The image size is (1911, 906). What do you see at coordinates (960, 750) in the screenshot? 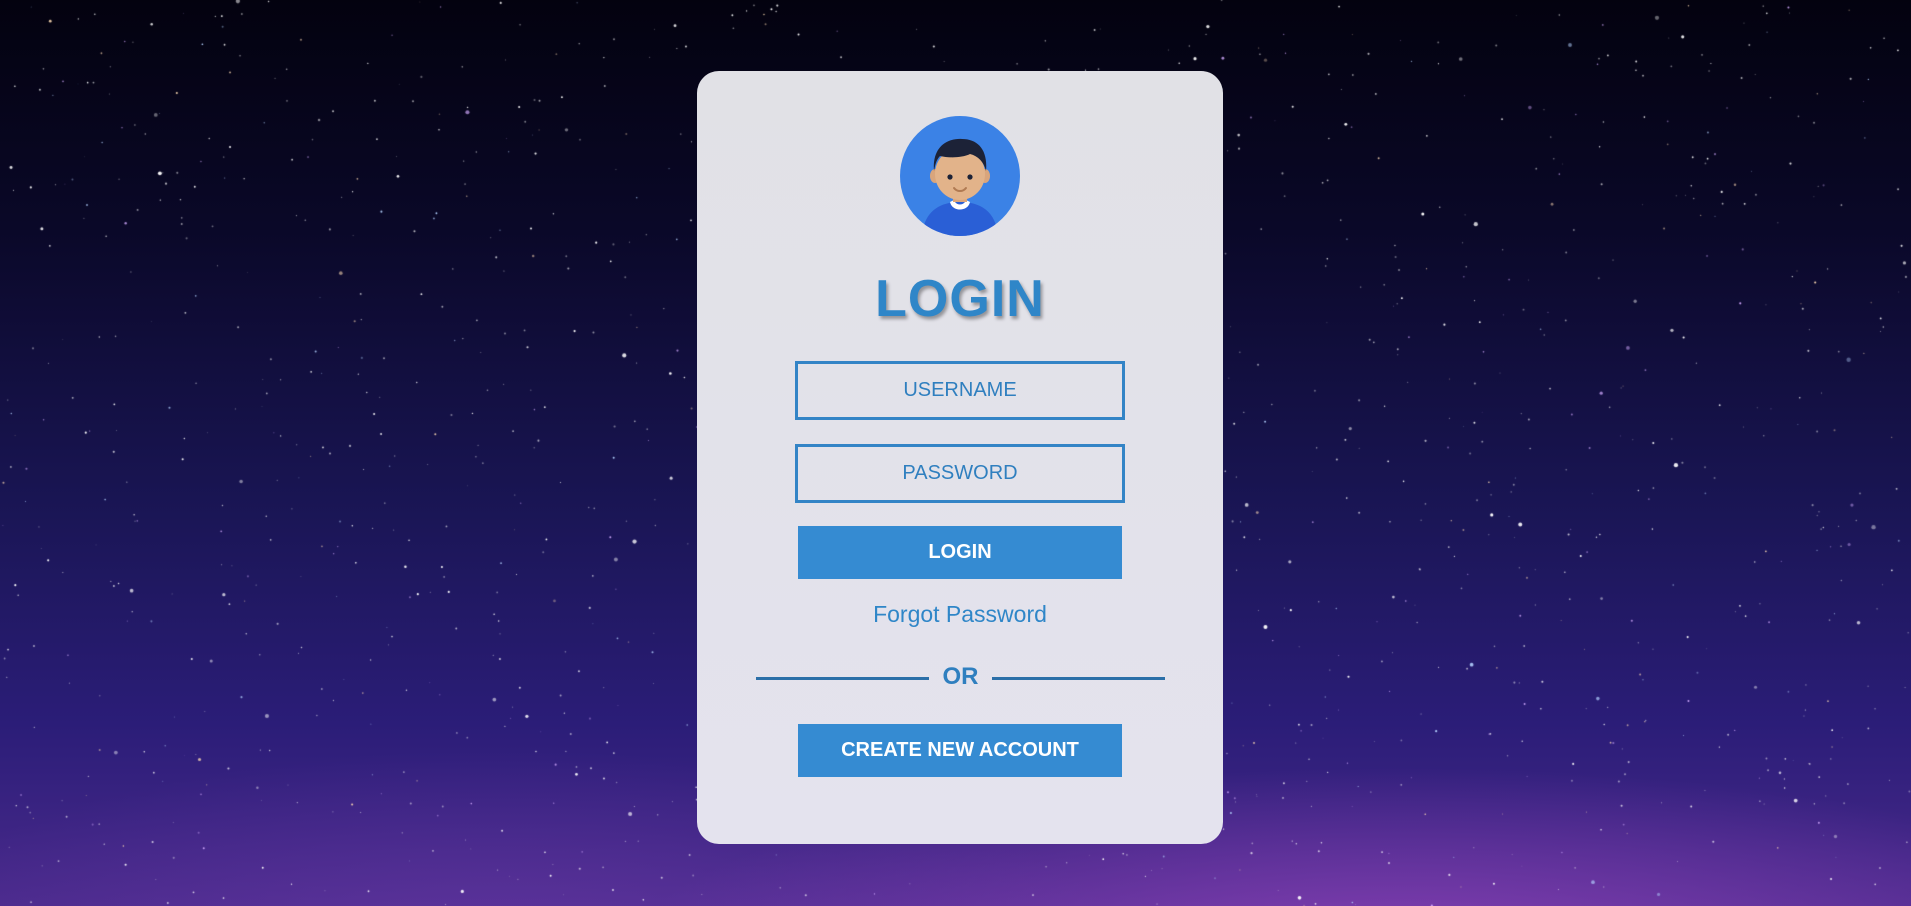
I see `create-account-button: CREATE NEW ACCOUNT` at bounding box center [960, 750].